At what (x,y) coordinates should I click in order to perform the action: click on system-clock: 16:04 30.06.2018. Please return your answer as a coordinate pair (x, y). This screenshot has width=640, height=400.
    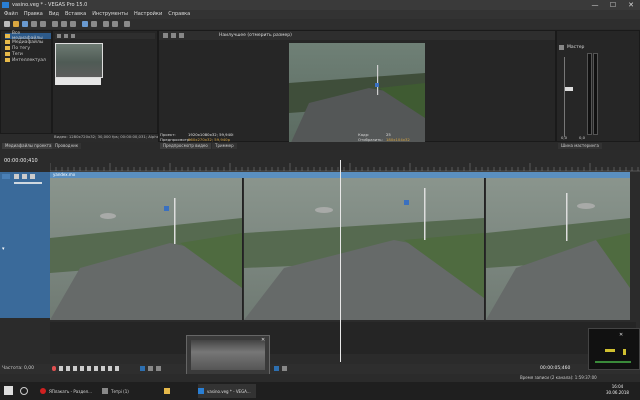
    Looking at the image, I should click on (617, 390).